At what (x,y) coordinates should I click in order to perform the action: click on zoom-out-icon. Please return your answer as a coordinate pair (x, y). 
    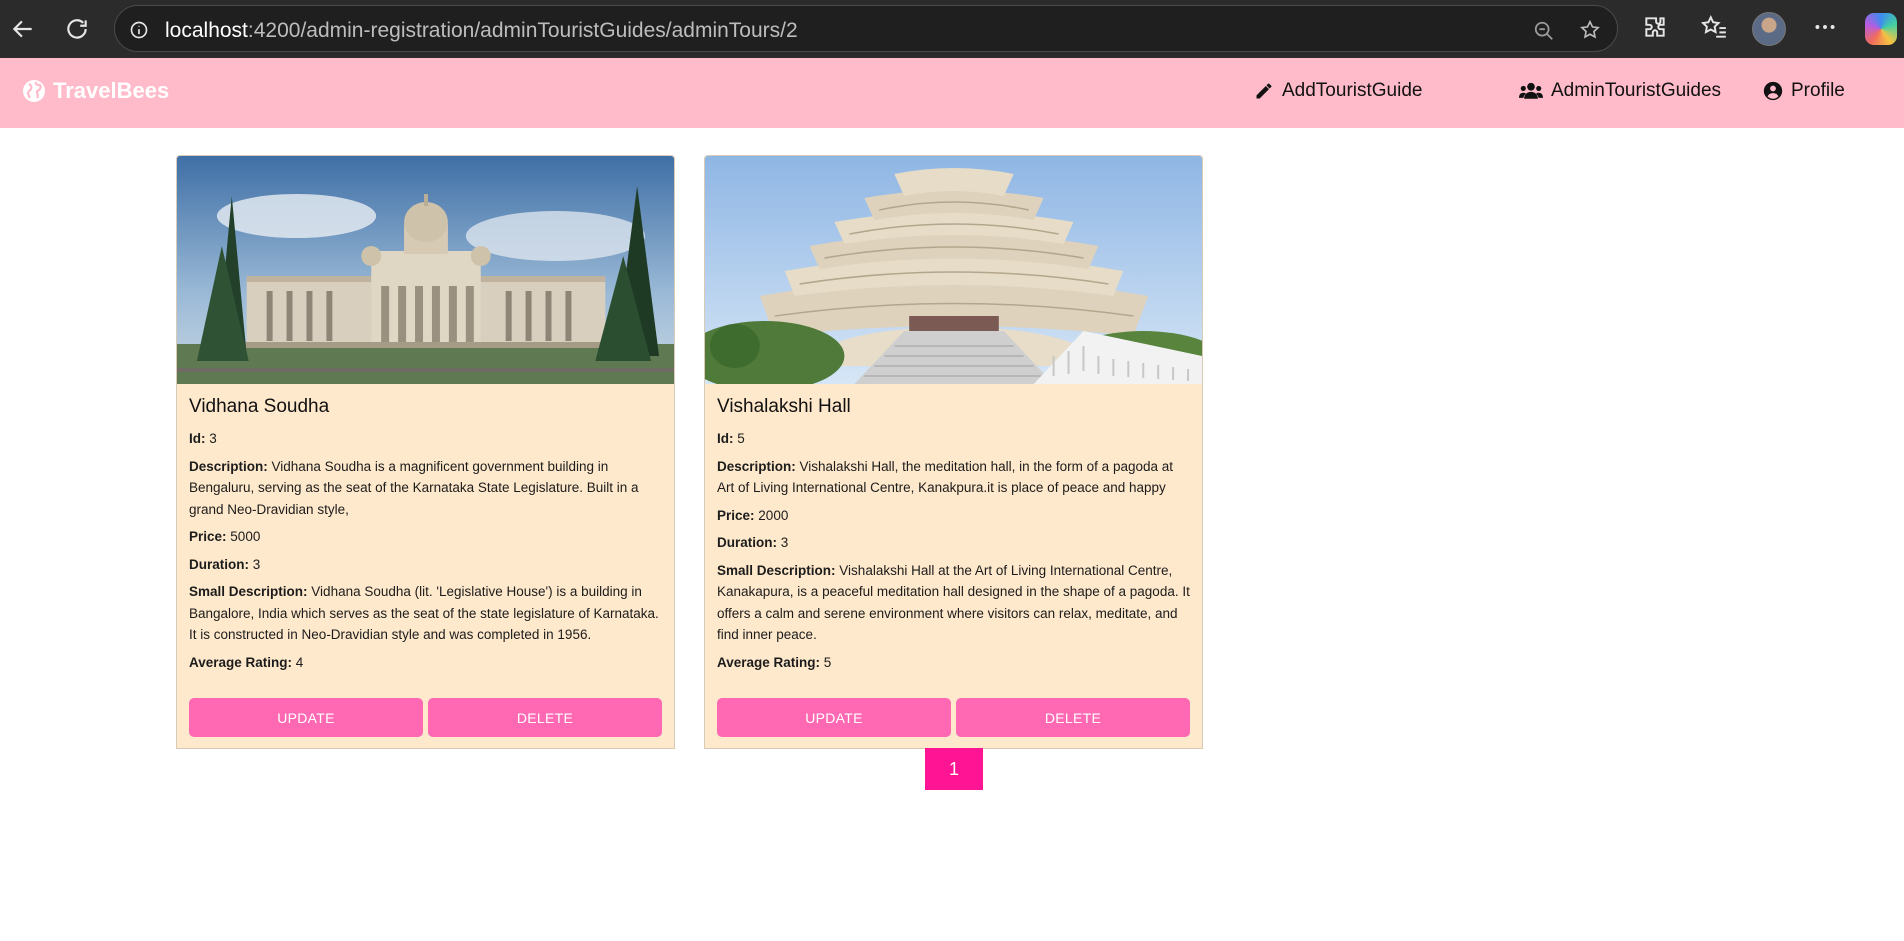
    Looking at the image, I should click on (1544, 33).